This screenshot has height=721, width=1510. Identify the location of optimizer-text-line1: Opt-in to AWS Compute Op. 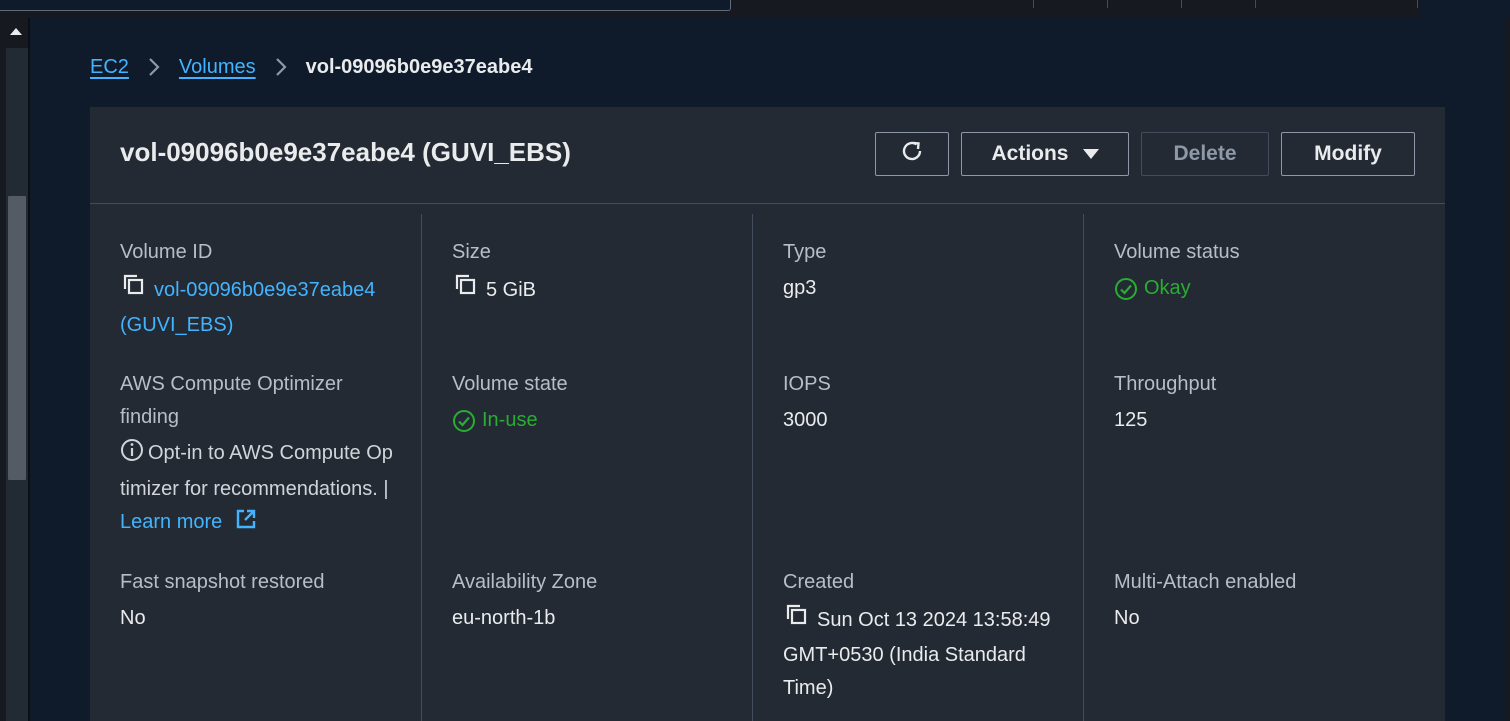
(270, 453).